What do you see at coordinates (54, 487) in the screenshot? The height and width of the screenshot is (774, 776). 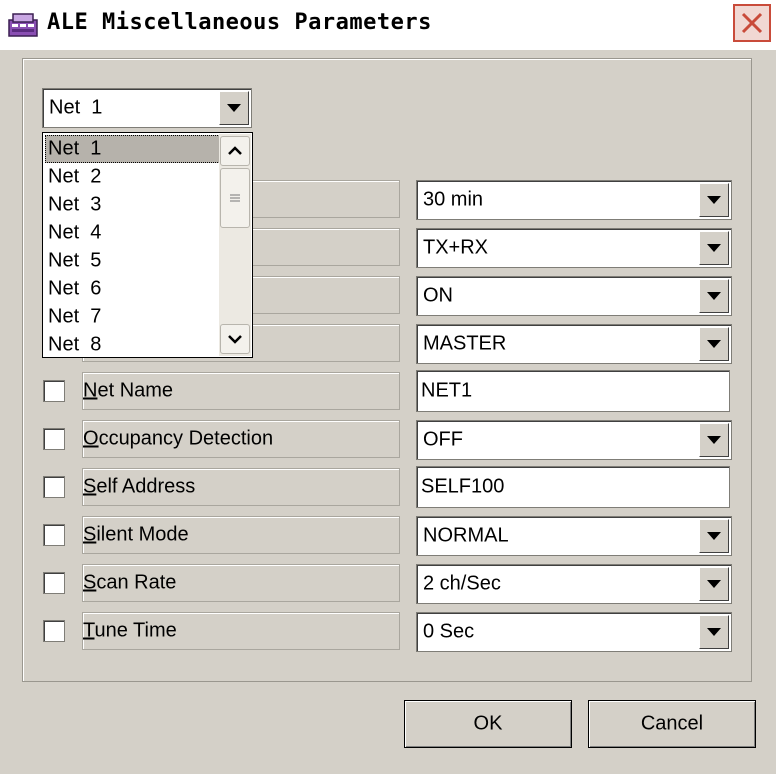 I see `self-address-checkbox` at bounding box center [54, 487].